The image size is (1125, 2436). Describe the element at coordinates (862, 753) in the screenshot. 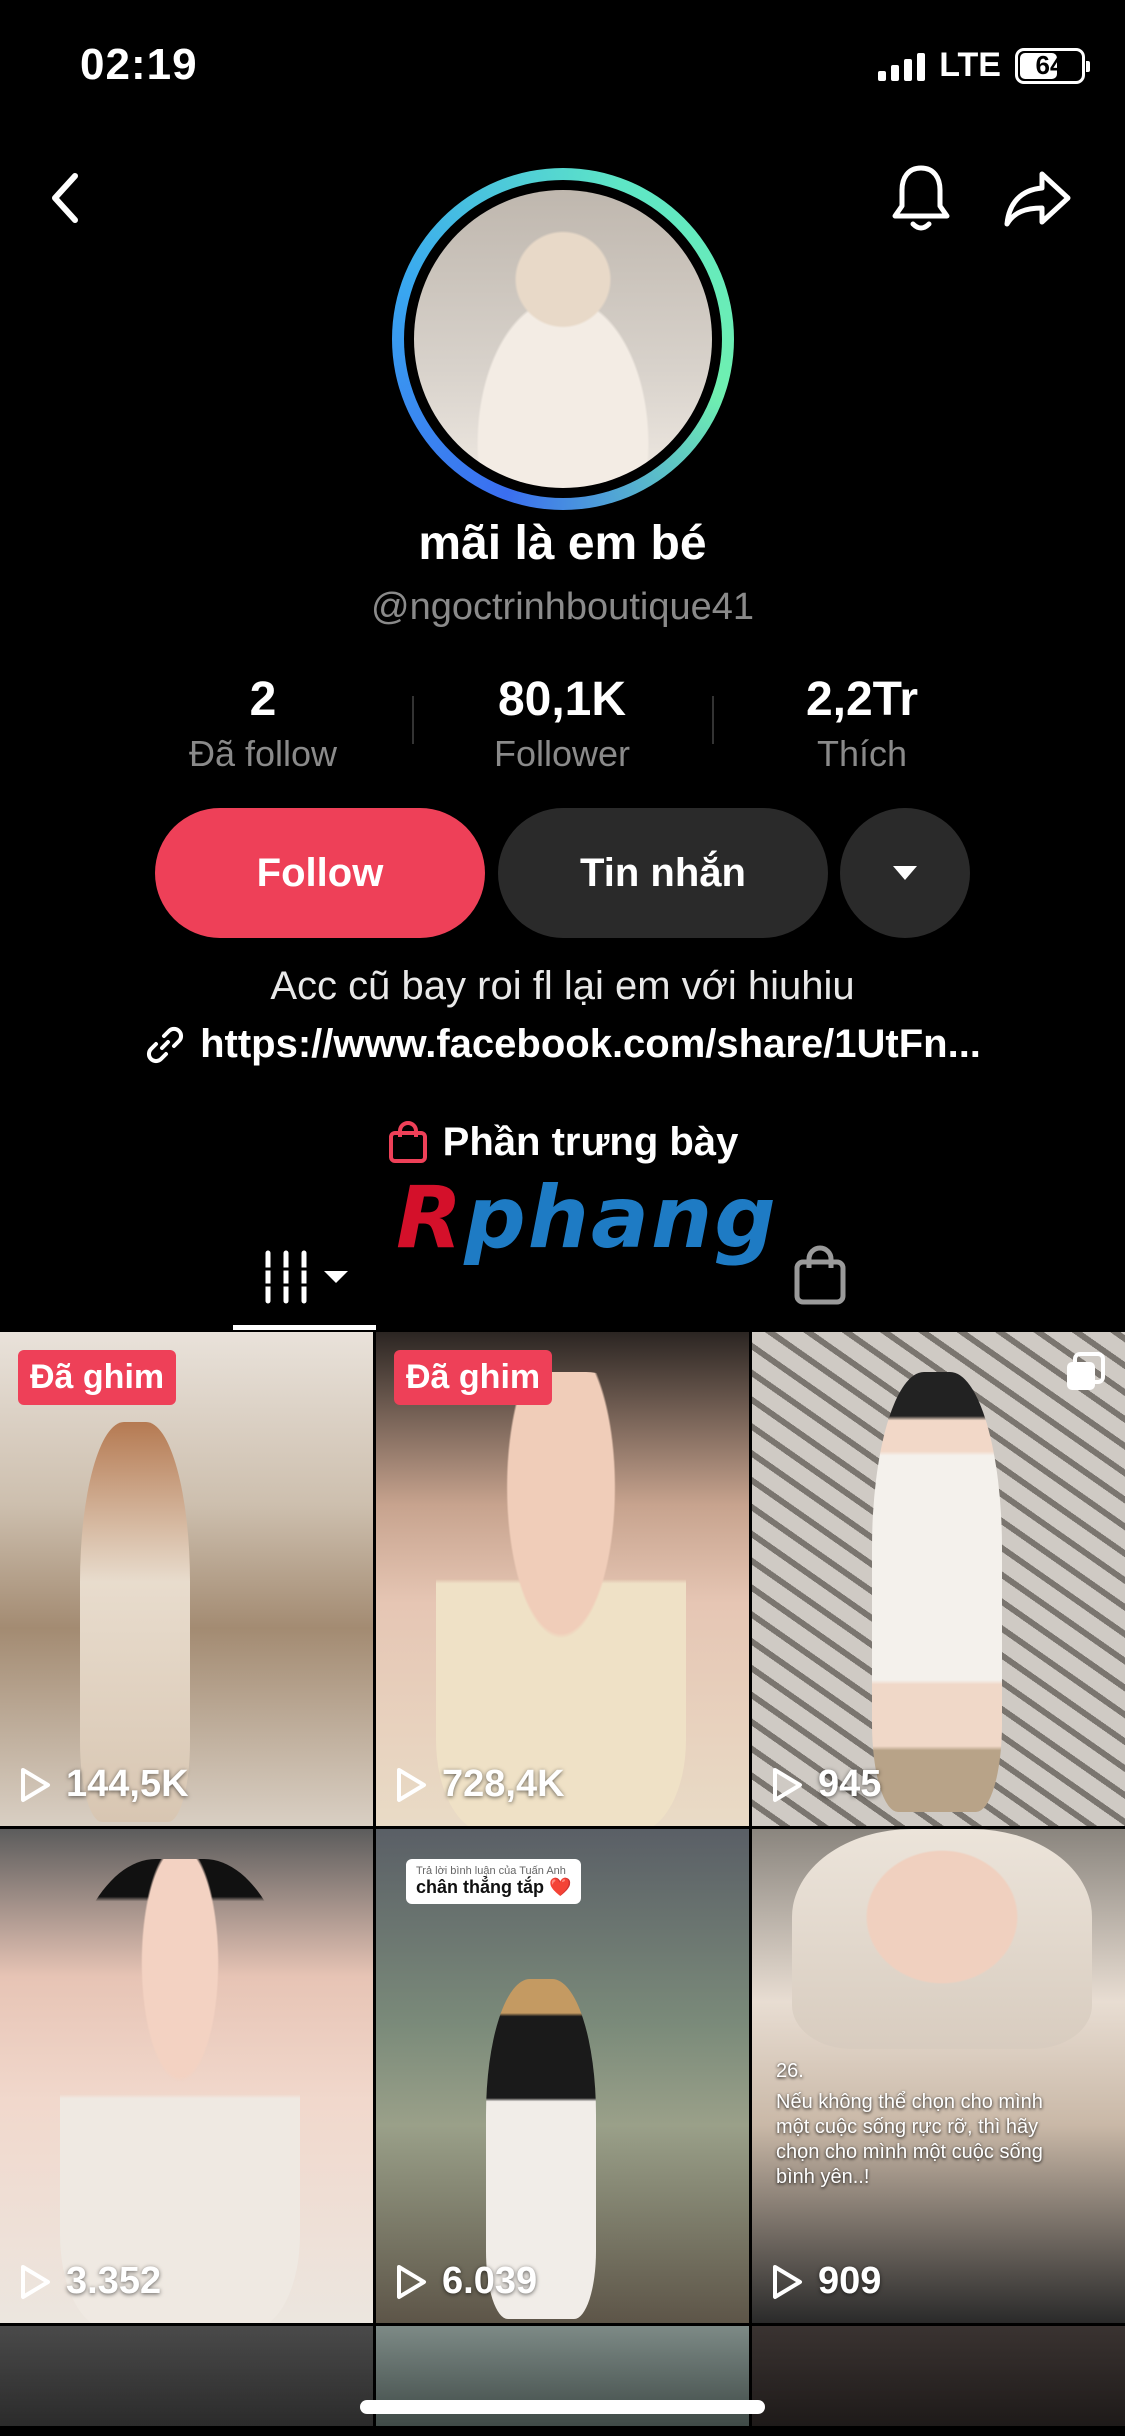

I see `stat-likes-label: Thích` at that location.